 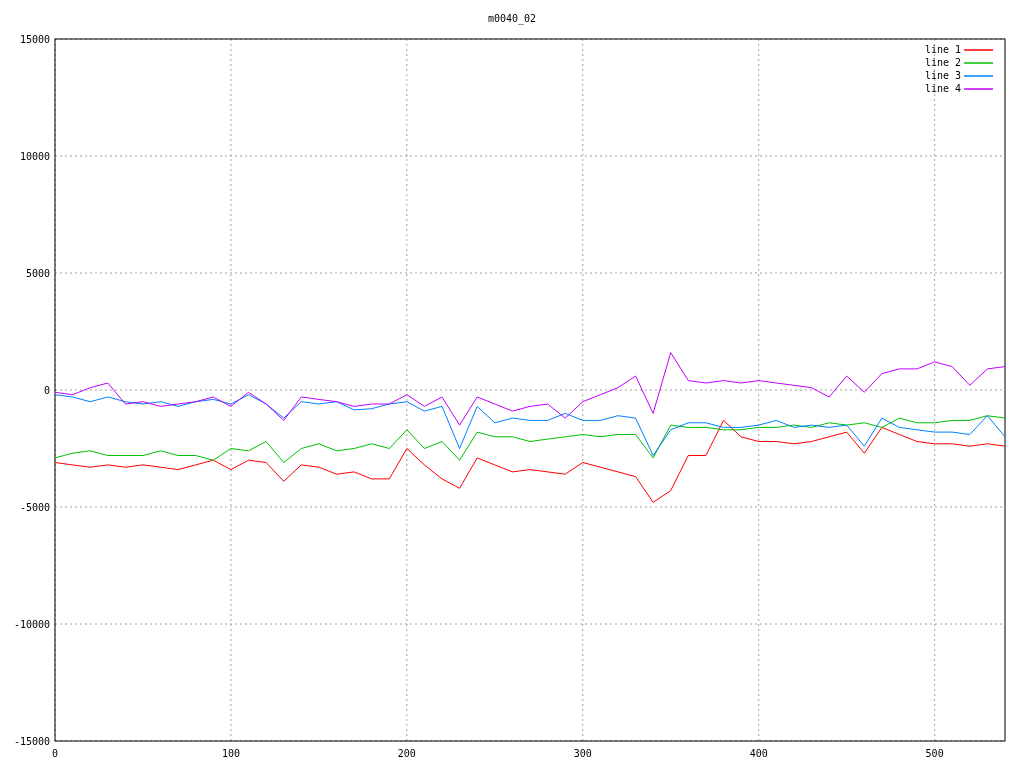 What do you see at coordinates (934, 753) in the screenshot?
I see `x-tick-label: 500` at bounding box center [934, 753].